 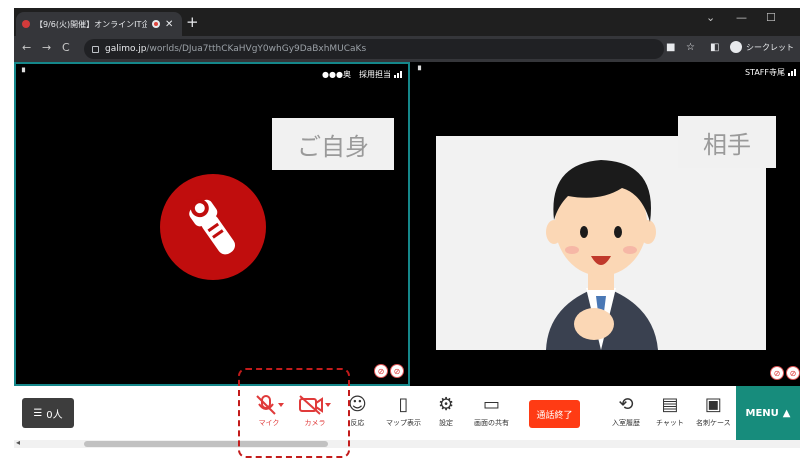 I want to click on screen-share-button: ▭ 画面の共有, so click(x=491, y=411).